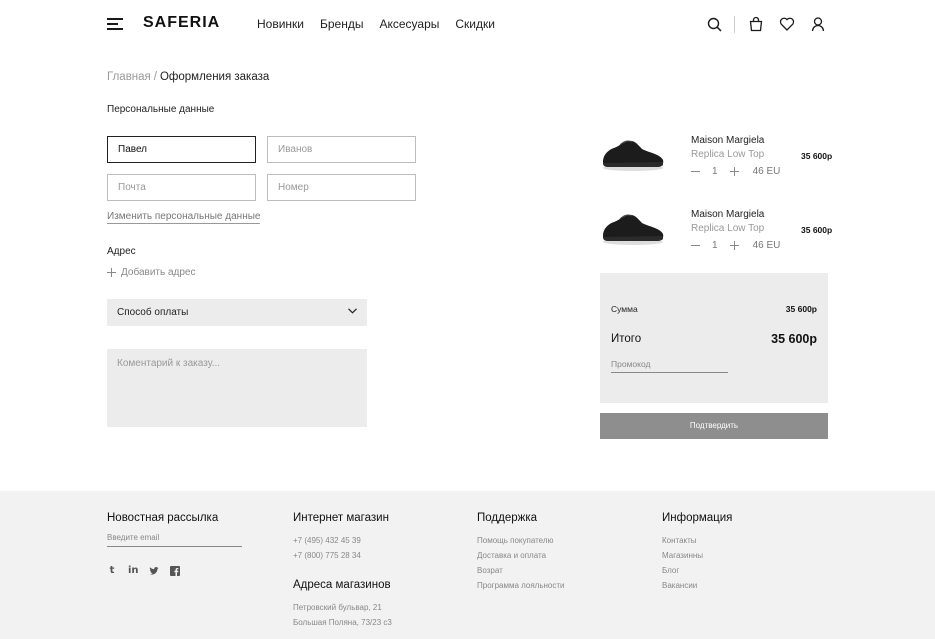 Image resolution: width=935 pixels, height=639 pixels. What do you see at coordinates (697, 540) in the screenshot?
I see `footer-link: Контакты` at bounding box center [697, 540].